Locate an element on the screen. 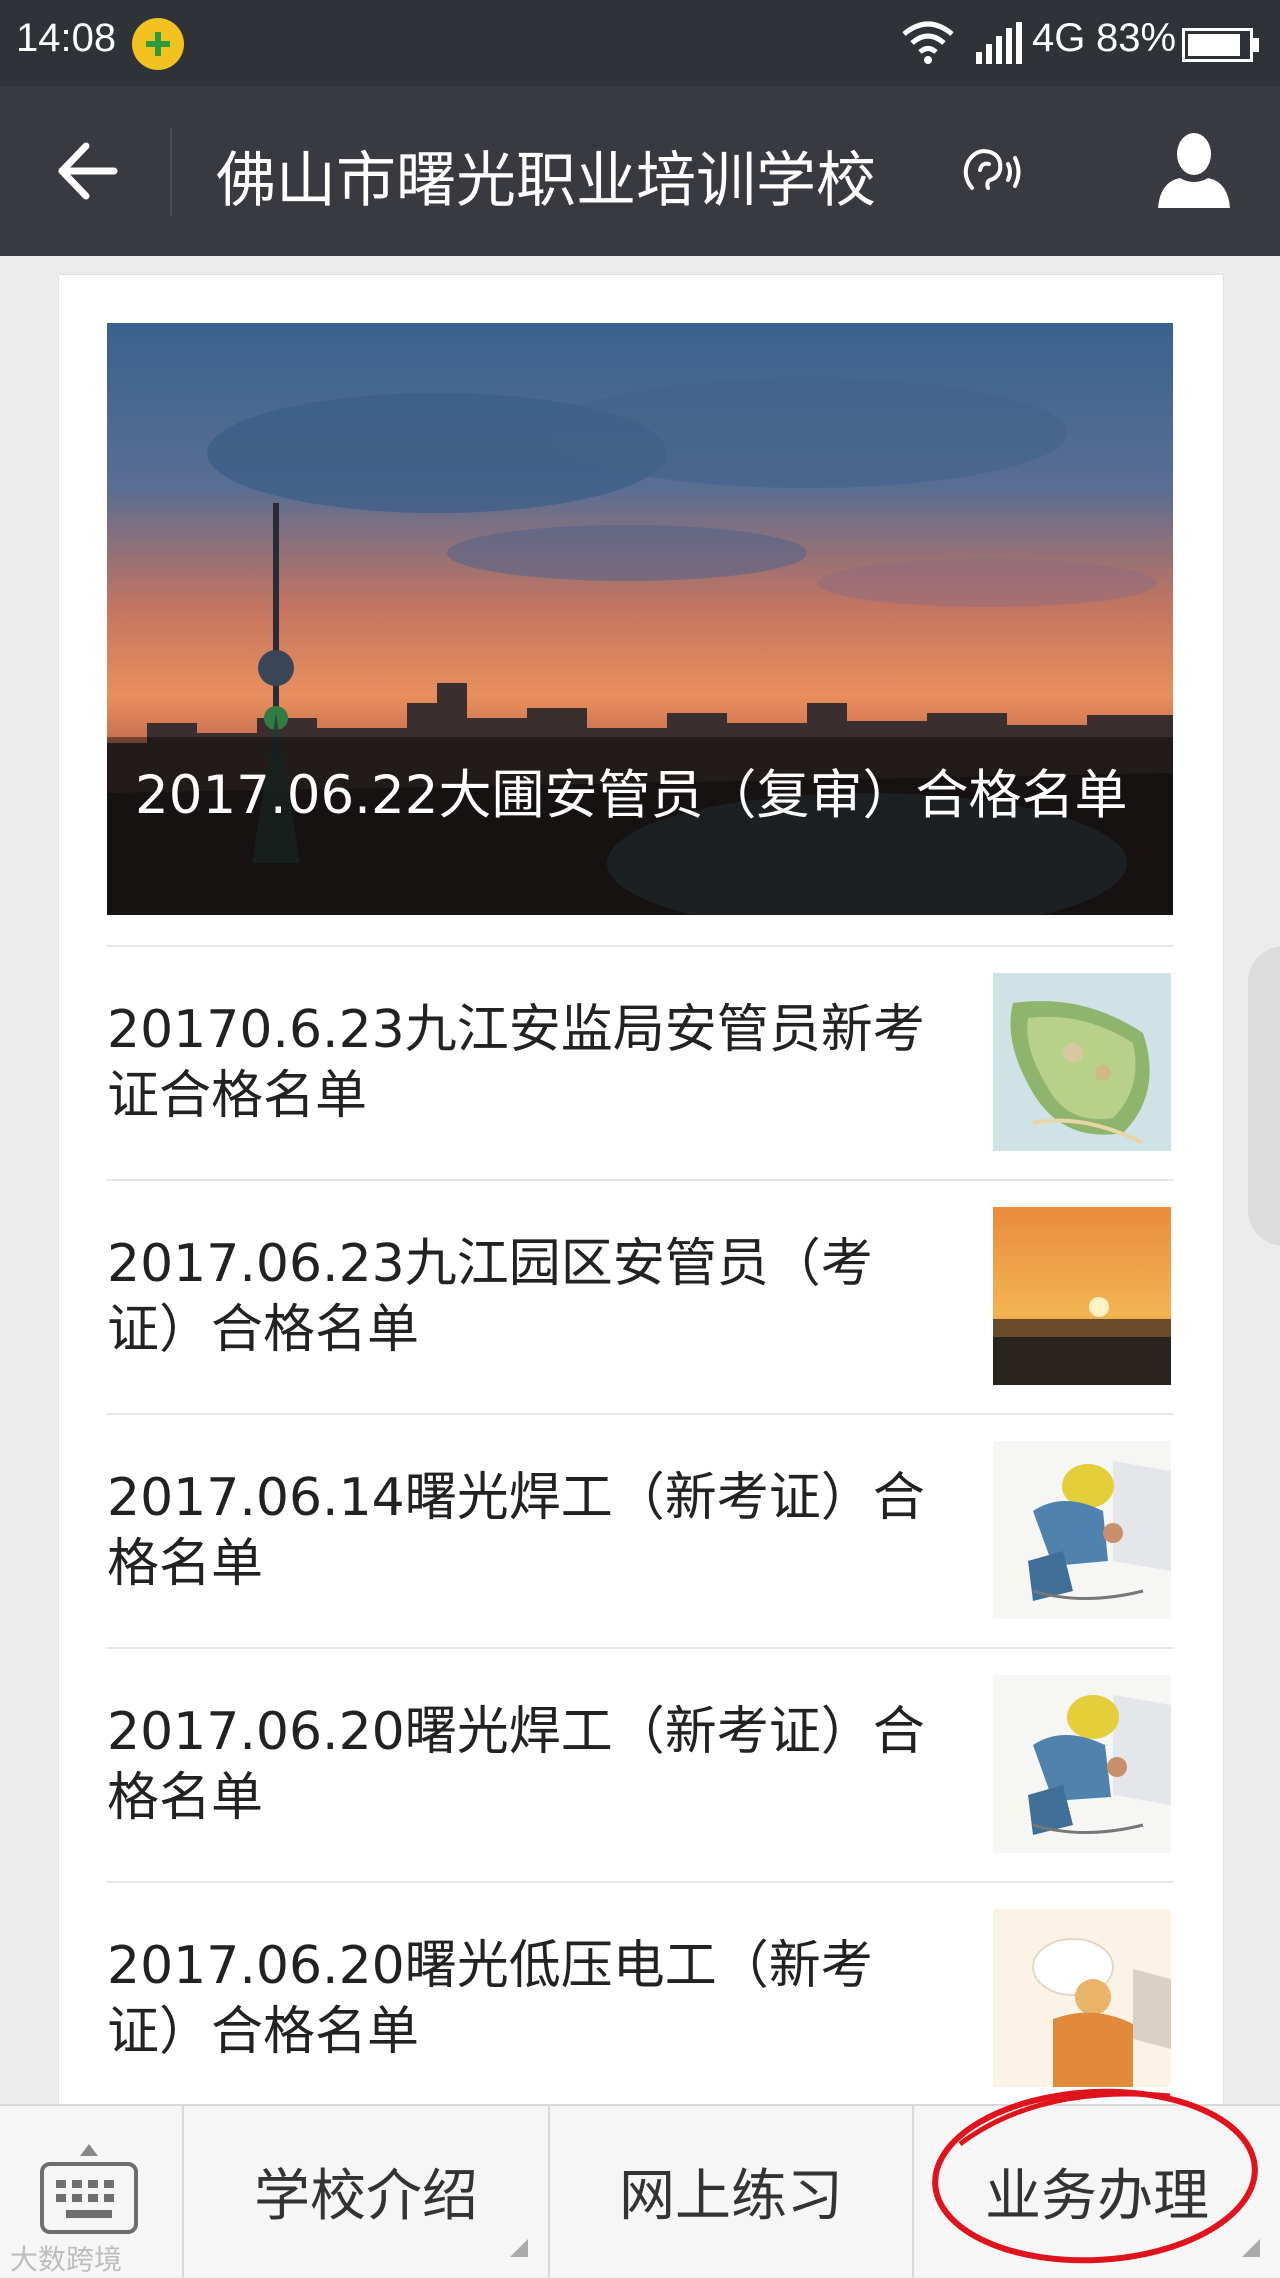 This screenshot has height=2278, width=1280. article-title: 2017.06.14曙光焊工（新考证）合格名单 is located at coordinates (516, 1531).